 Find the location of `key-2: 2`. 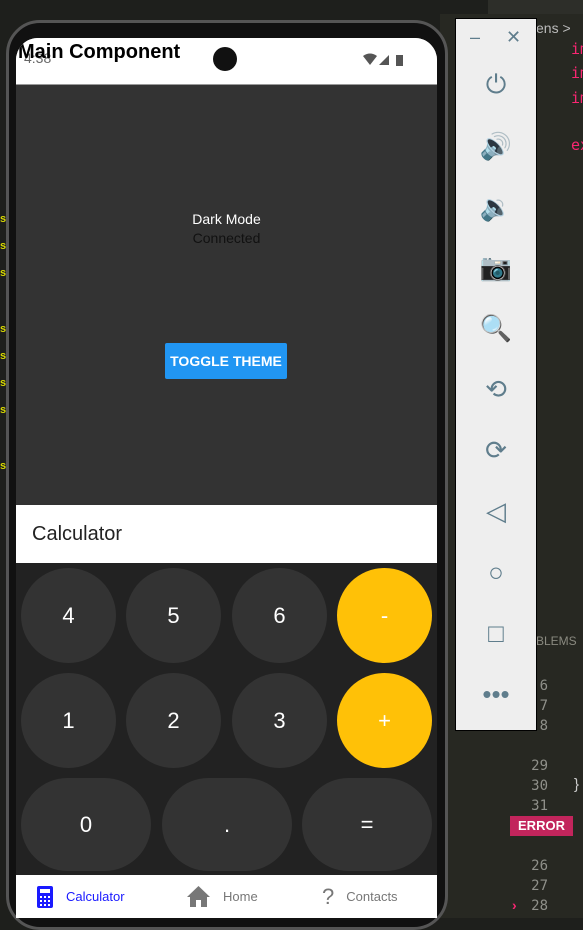

key-2: 2 is located at coordinates (173, 720).